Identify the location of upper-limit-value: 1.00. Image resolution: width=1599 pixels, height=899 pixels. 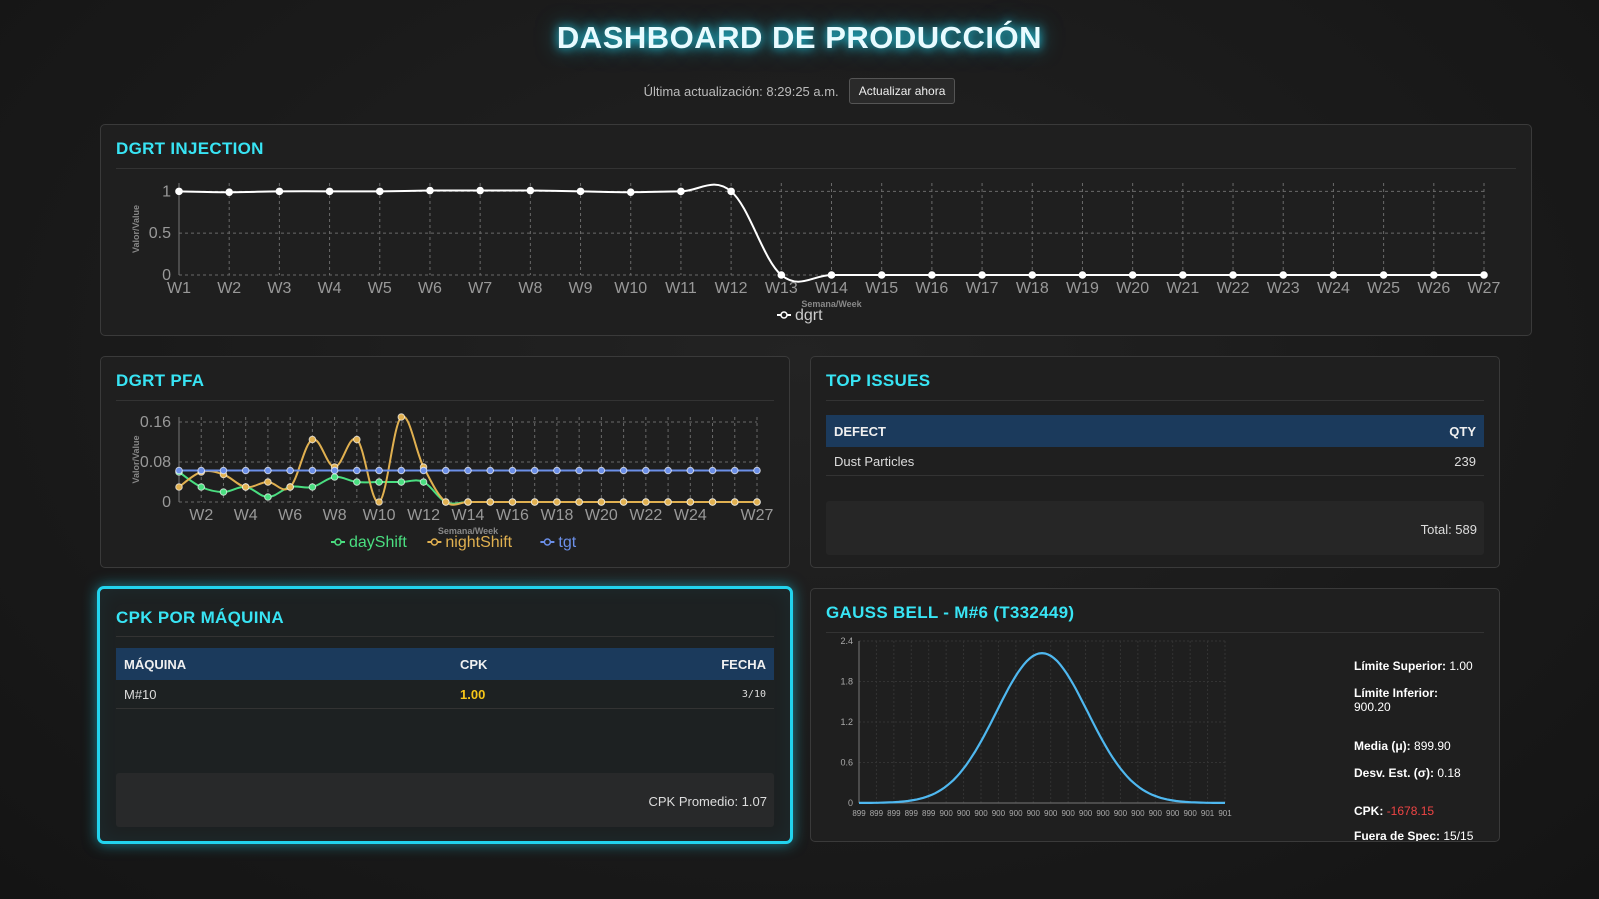
(1461, 666).